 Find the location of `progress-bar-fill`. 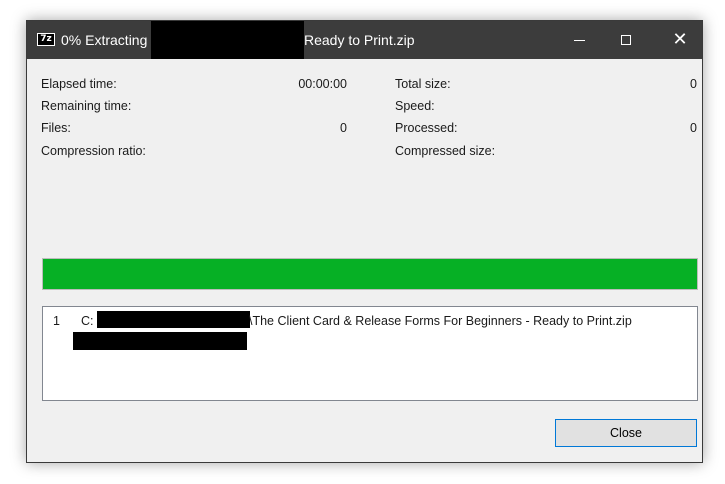

progress-bar-fill is located at coordinates (370, 274).